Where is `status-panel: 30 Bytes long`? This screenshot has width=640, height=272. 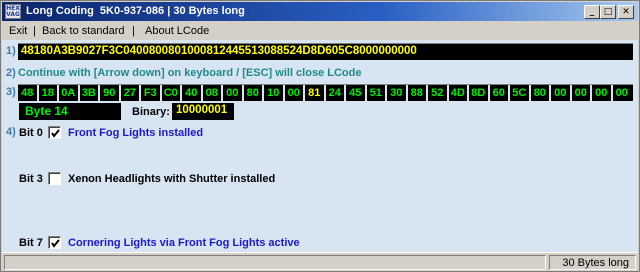 status-panel: 30 Bytes long is located at coordinates (592, 262).